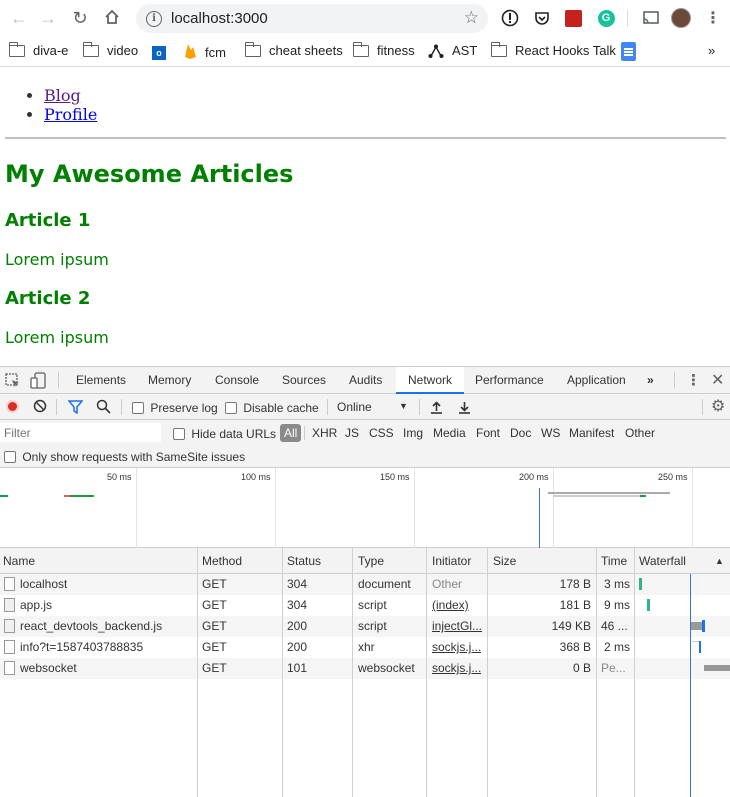 This screenshot has width=730, height=797. What do you see at coordinates (413, 433) in the screenshot?
I see `filter-type-img: Img` at bounding box center [413, 433].